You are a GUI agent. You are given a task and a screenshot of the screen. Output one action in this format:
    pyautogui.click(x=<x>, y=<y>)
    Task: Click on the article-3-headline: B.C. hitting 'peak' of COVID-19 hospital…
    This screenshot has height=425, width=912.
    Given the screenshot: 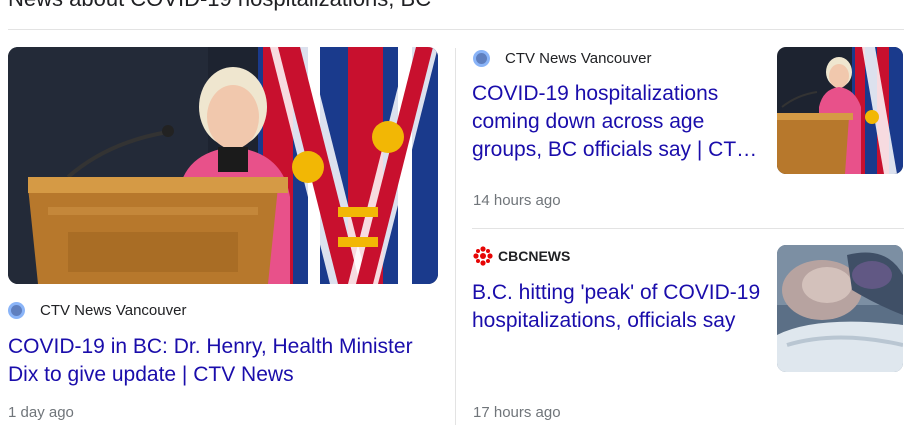 What is the action you would take?
    pyautogui.click(x=618, y=307)
    